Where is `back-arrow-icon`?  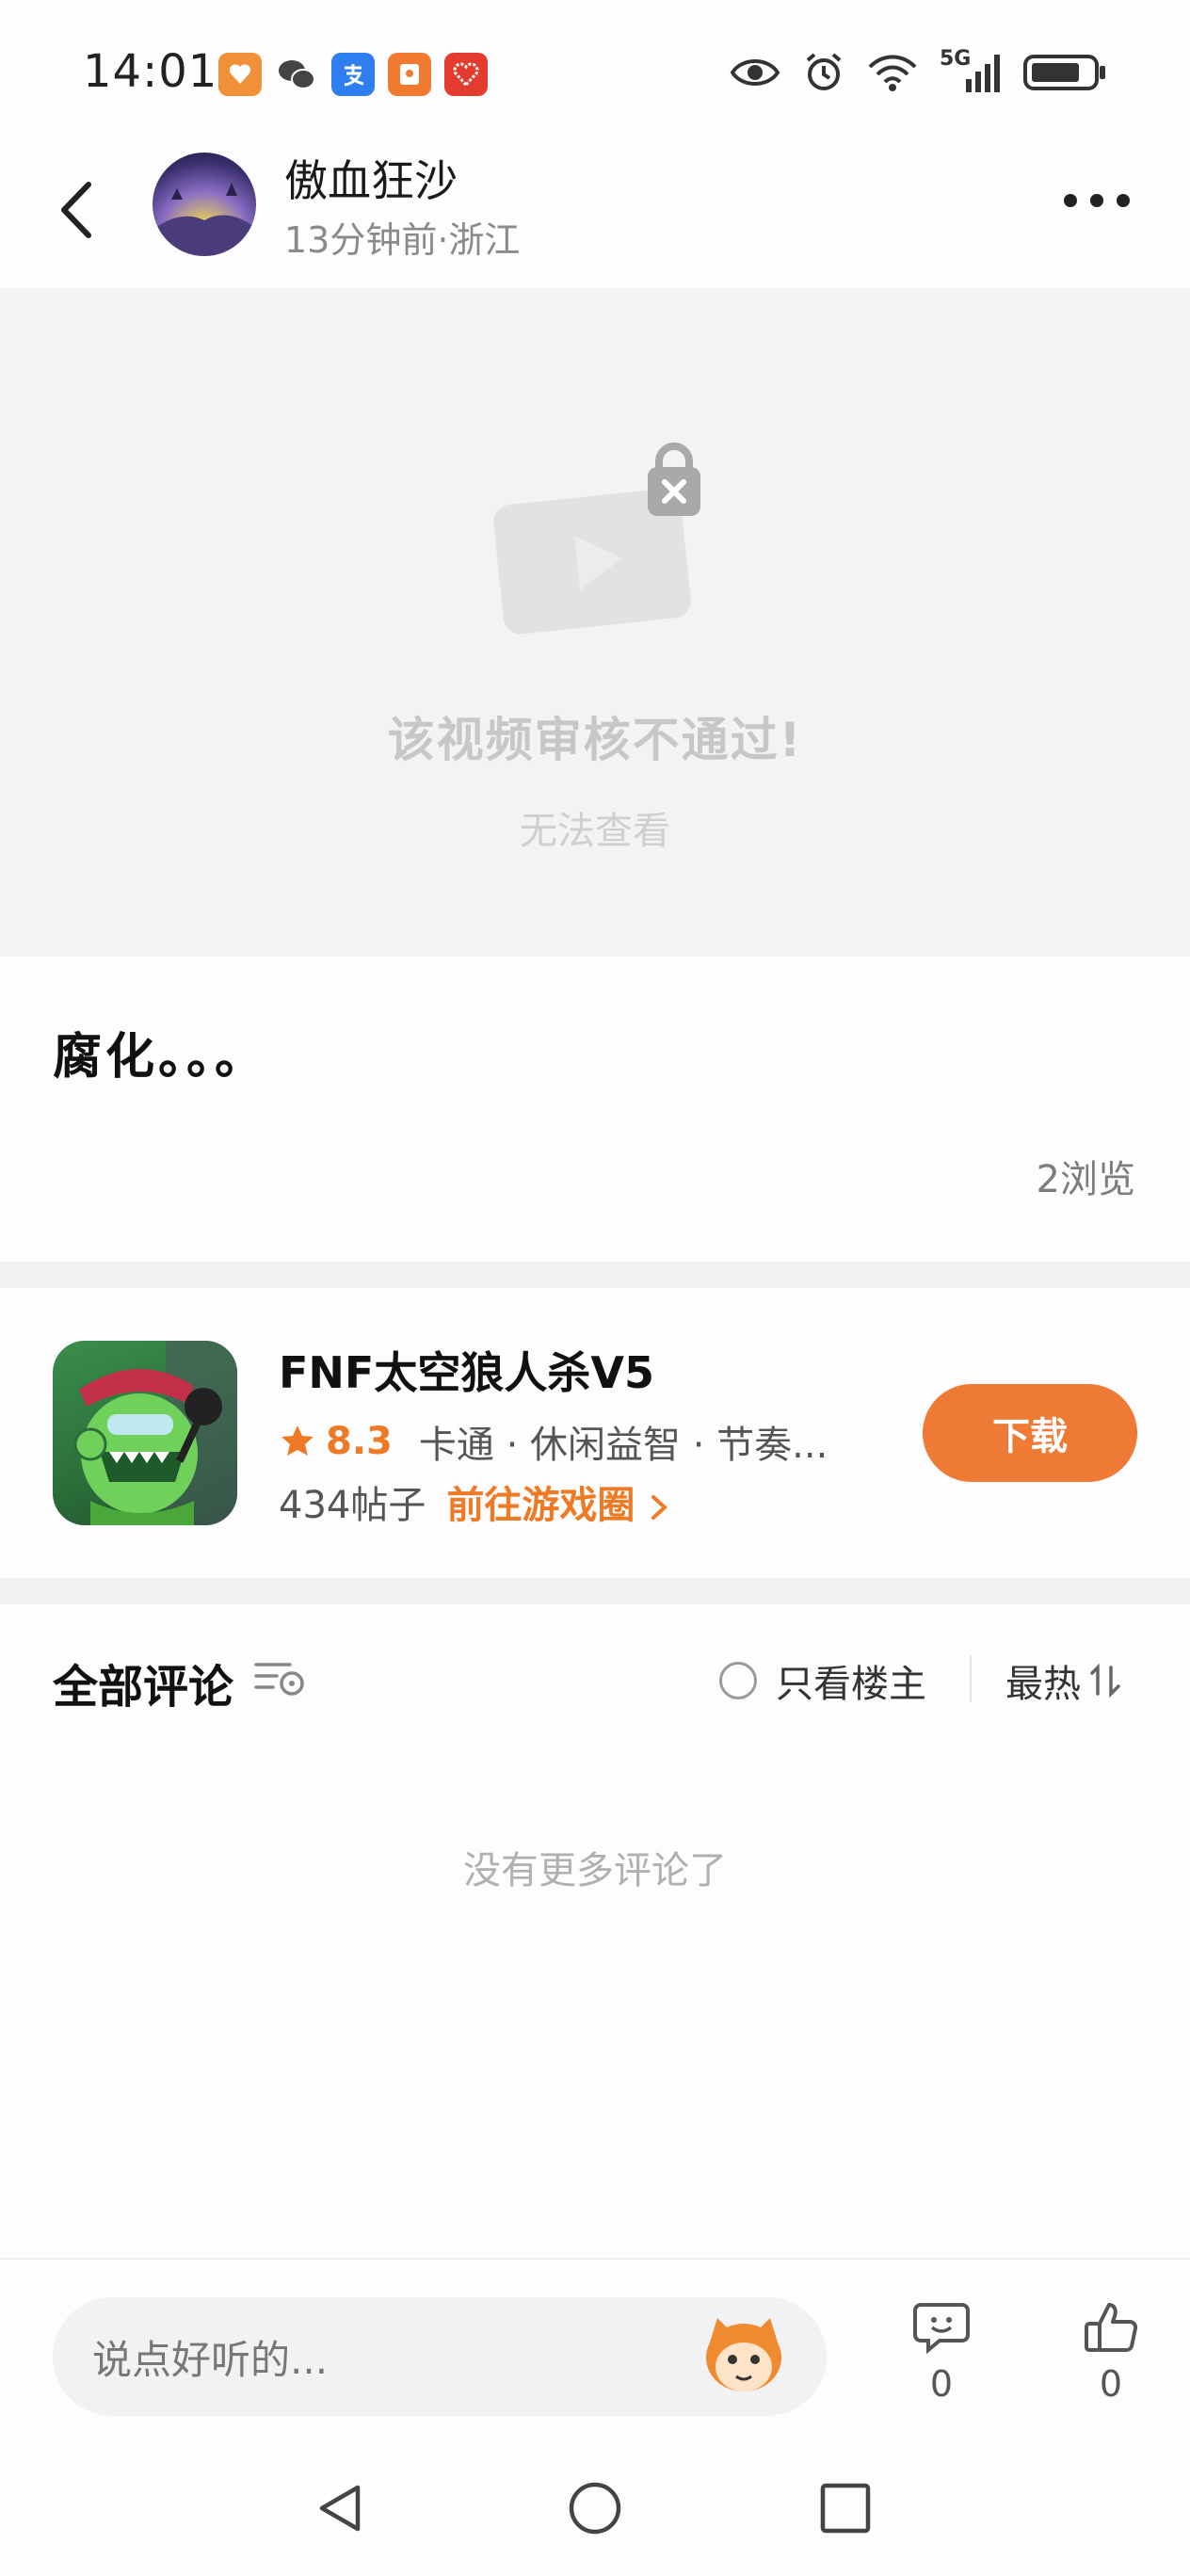
back-arrow-icon is located at coordinates (76, 210).